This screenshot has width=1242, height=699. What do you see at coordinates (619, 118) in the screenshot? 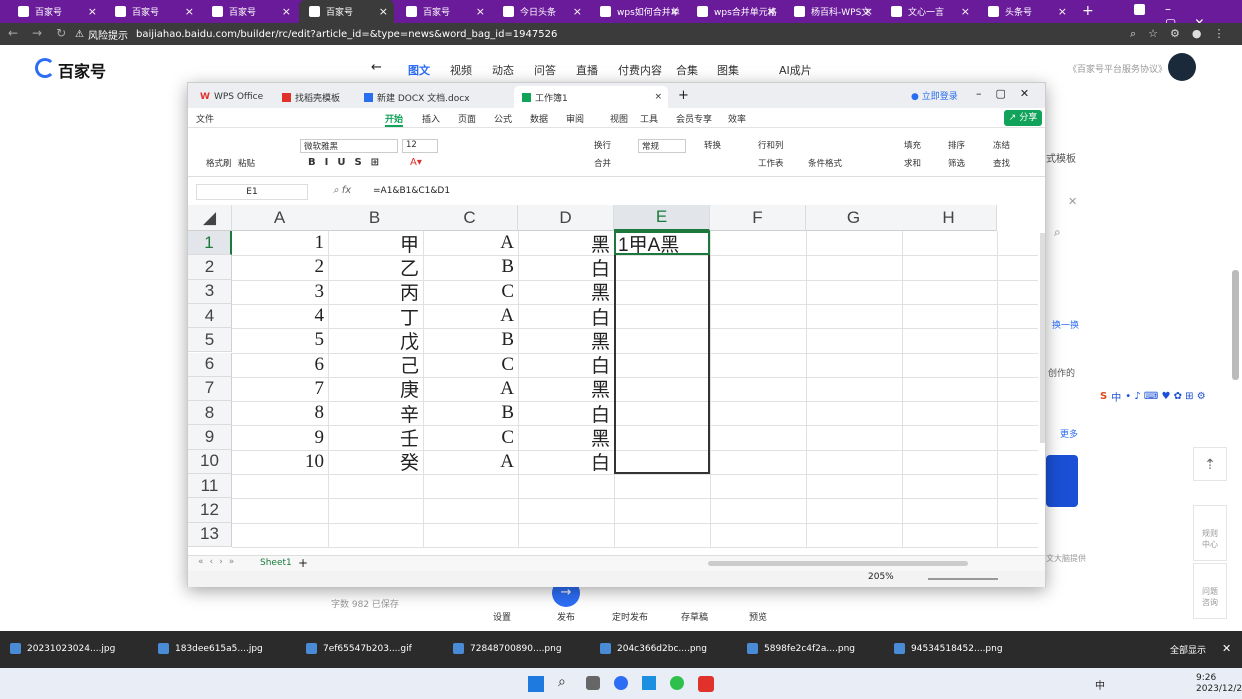
I see `menu-item: 视图` at bounding box center [619, 118].